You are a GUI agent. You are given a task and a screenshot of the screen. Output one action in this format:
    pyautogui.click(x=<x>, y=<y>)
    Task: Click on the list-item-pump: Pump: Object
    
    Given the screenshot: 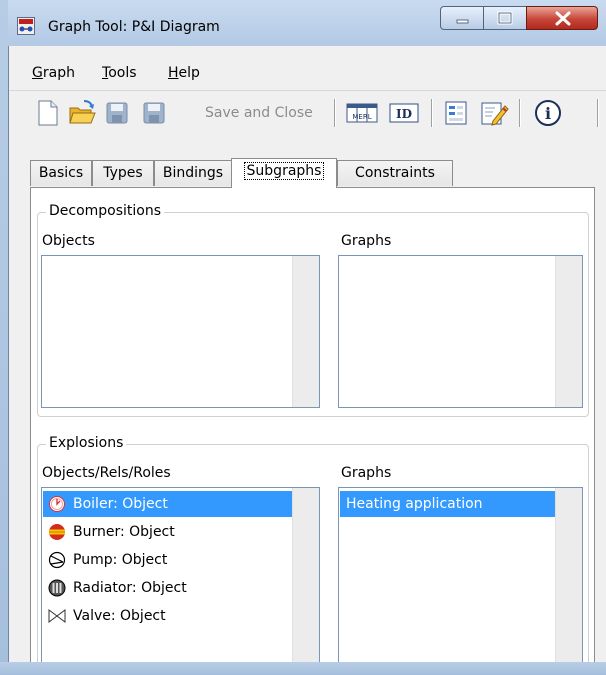 What is the action you would take?
    pyautogui.click(x=167, y=560)
    